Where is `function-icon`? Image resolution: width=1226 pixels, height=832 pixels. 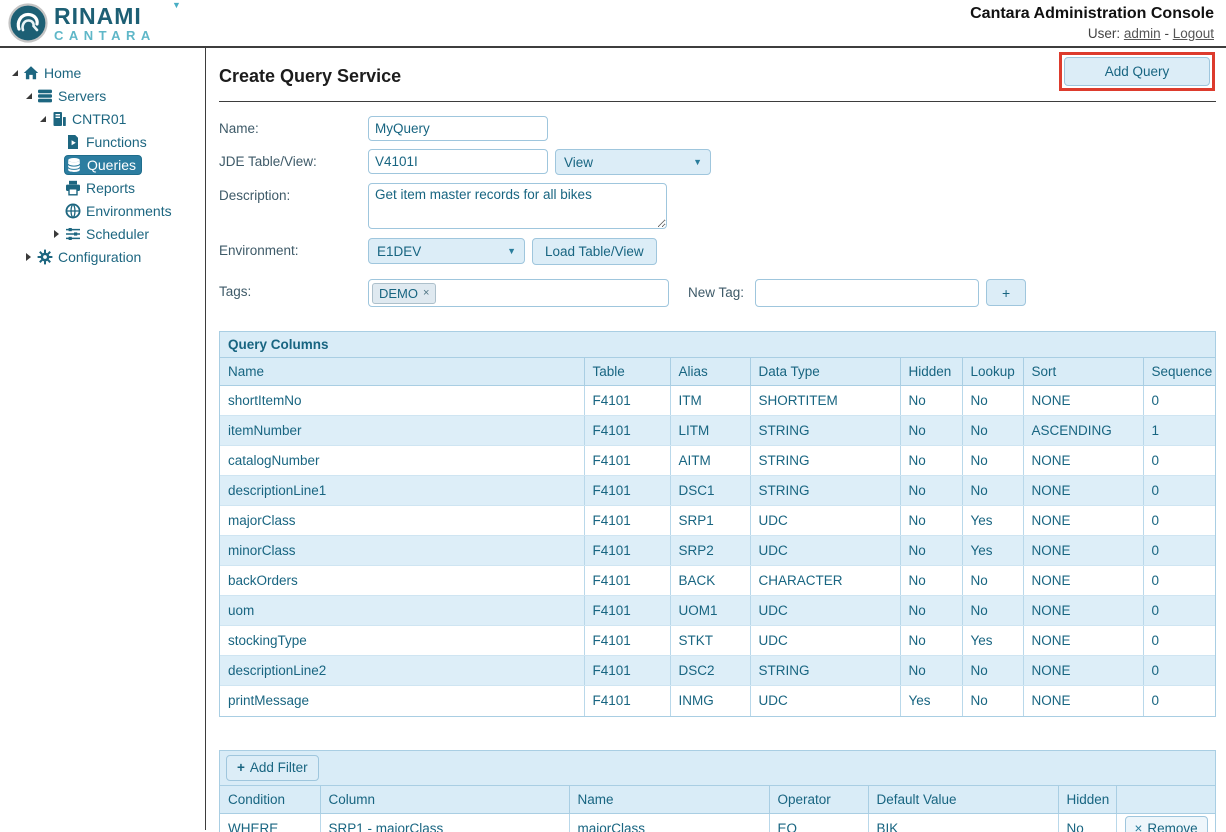 function-icon is located at coordinates (74, 142).